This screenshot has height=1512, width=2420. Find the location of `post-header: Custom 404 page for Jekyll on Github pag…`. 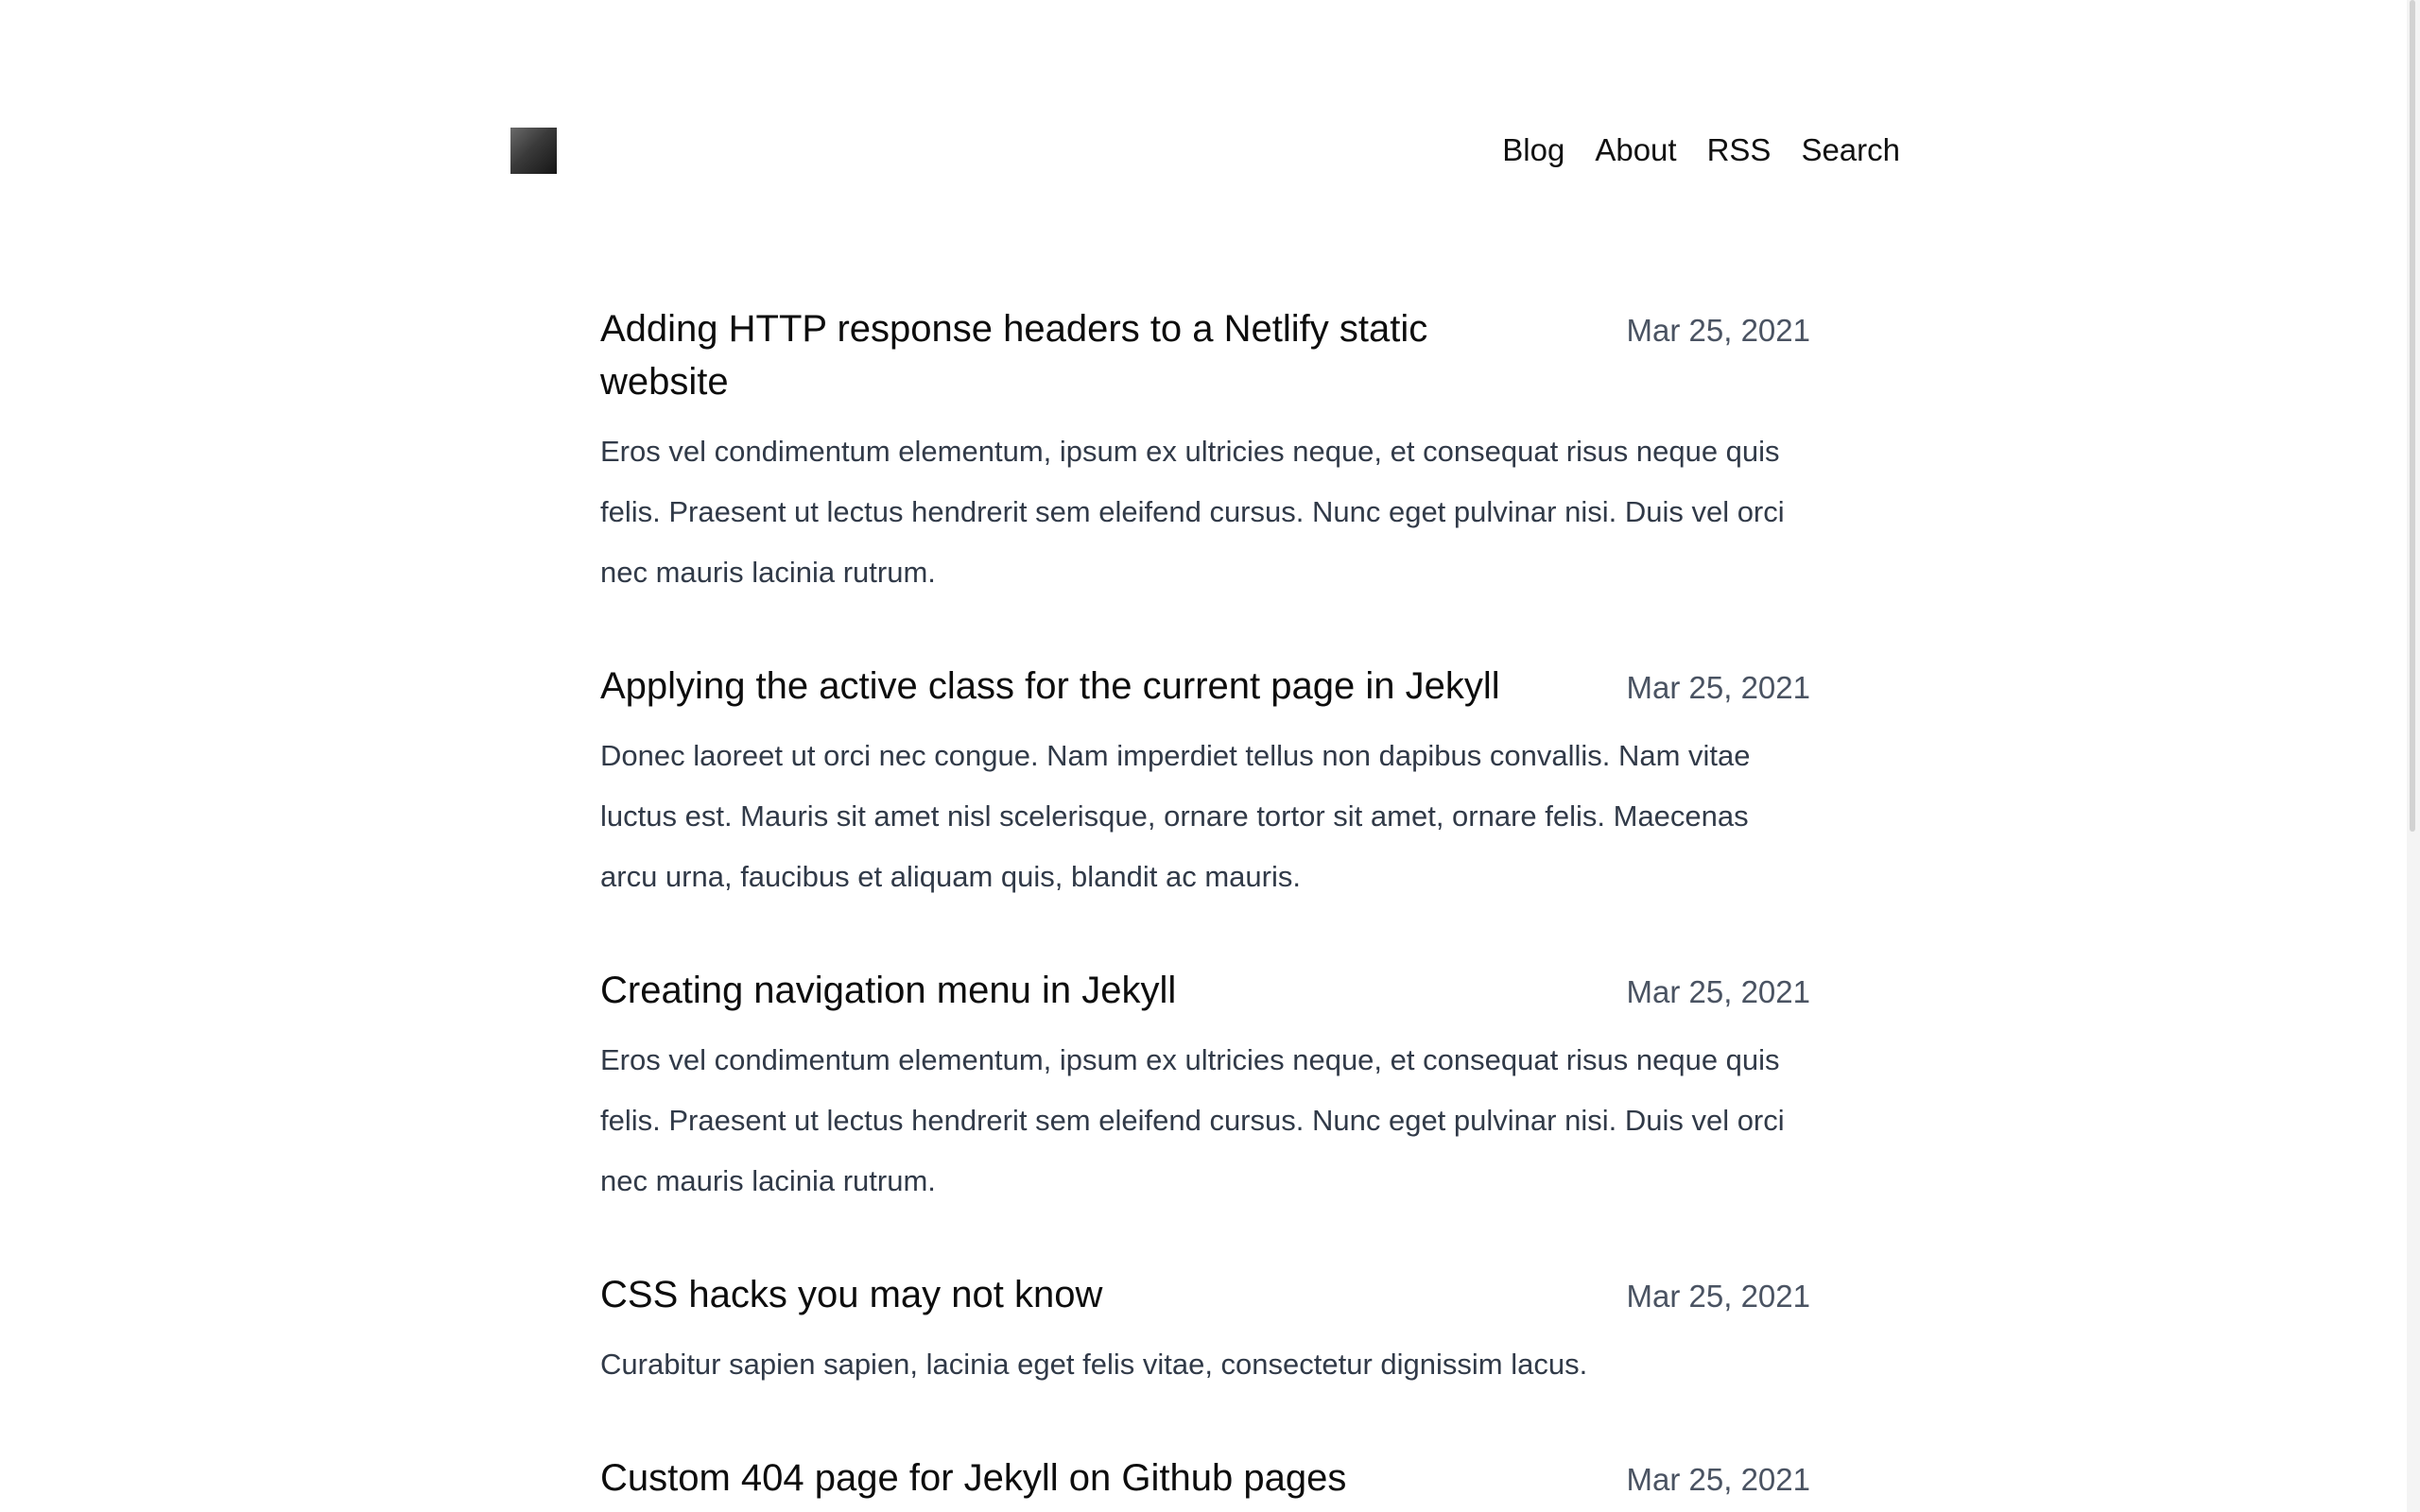

post-header: Custom 404 page for Jekyll on Github pag… is located at coordinates (1205, 1478).